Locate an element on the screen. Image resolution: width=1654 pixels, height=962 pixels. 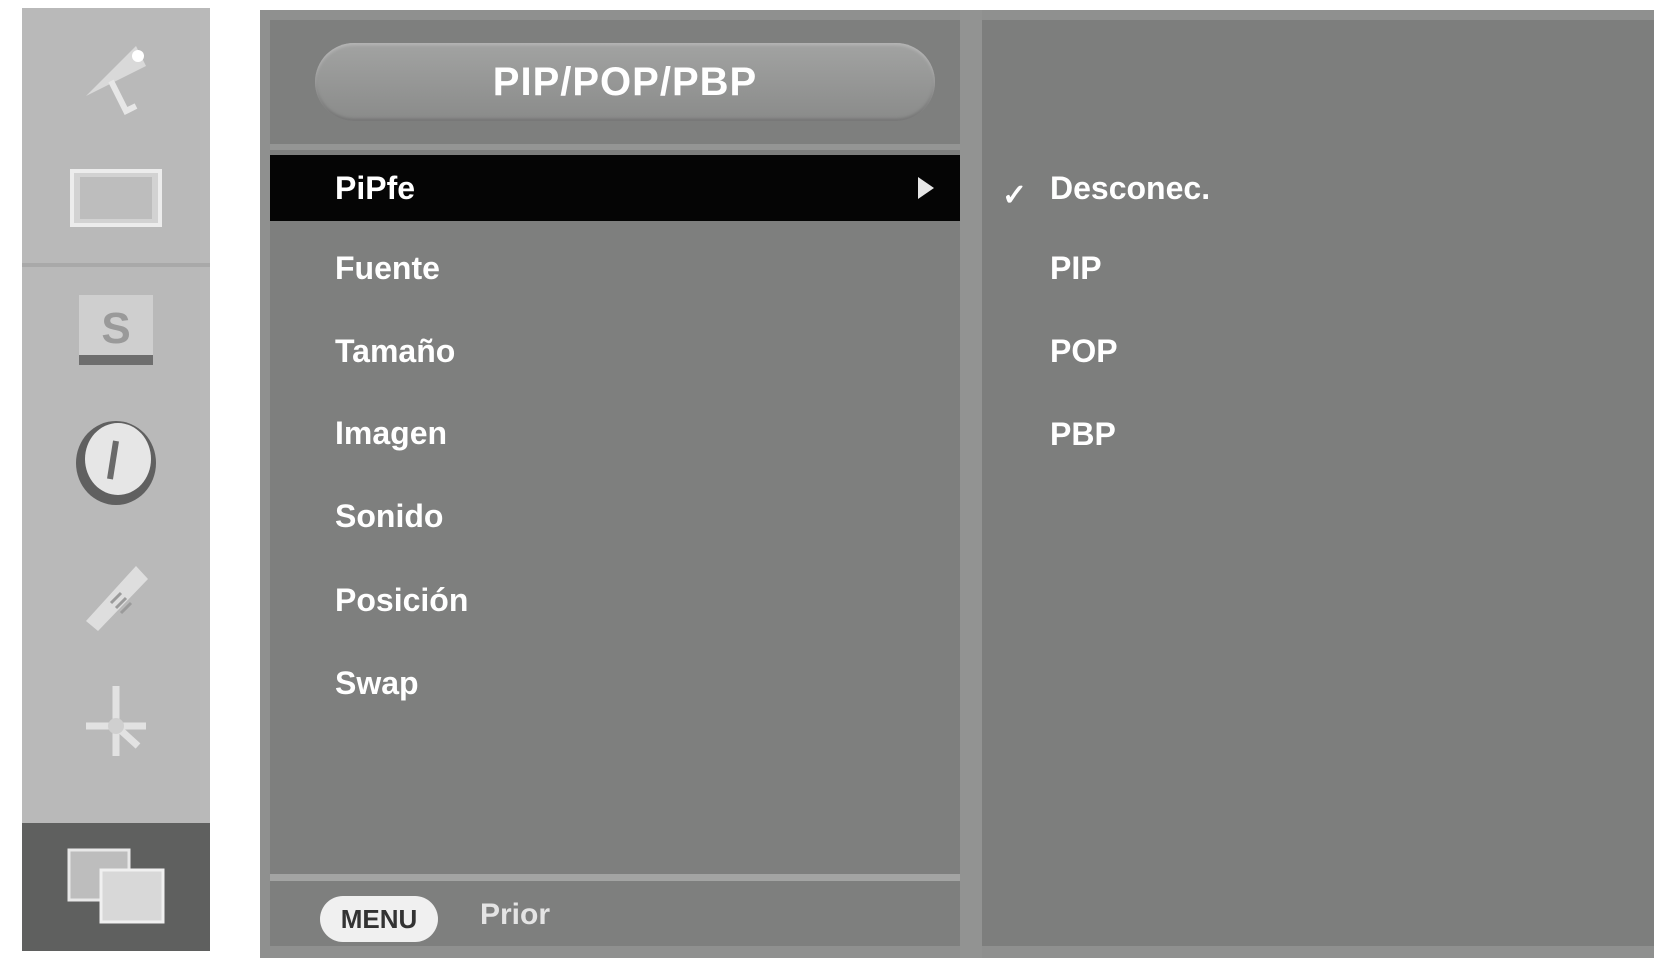
menu-button: MENU is located at coordinates (379, 919).